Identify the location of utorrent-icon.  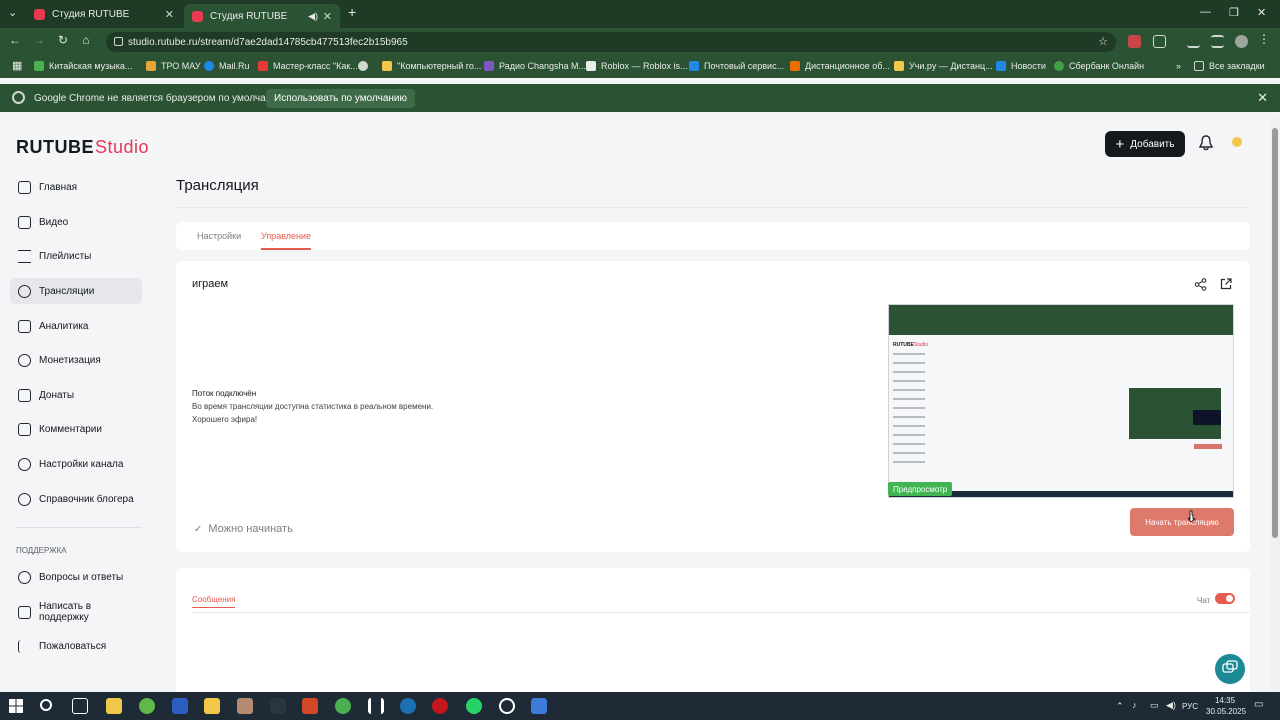
(147, 706).